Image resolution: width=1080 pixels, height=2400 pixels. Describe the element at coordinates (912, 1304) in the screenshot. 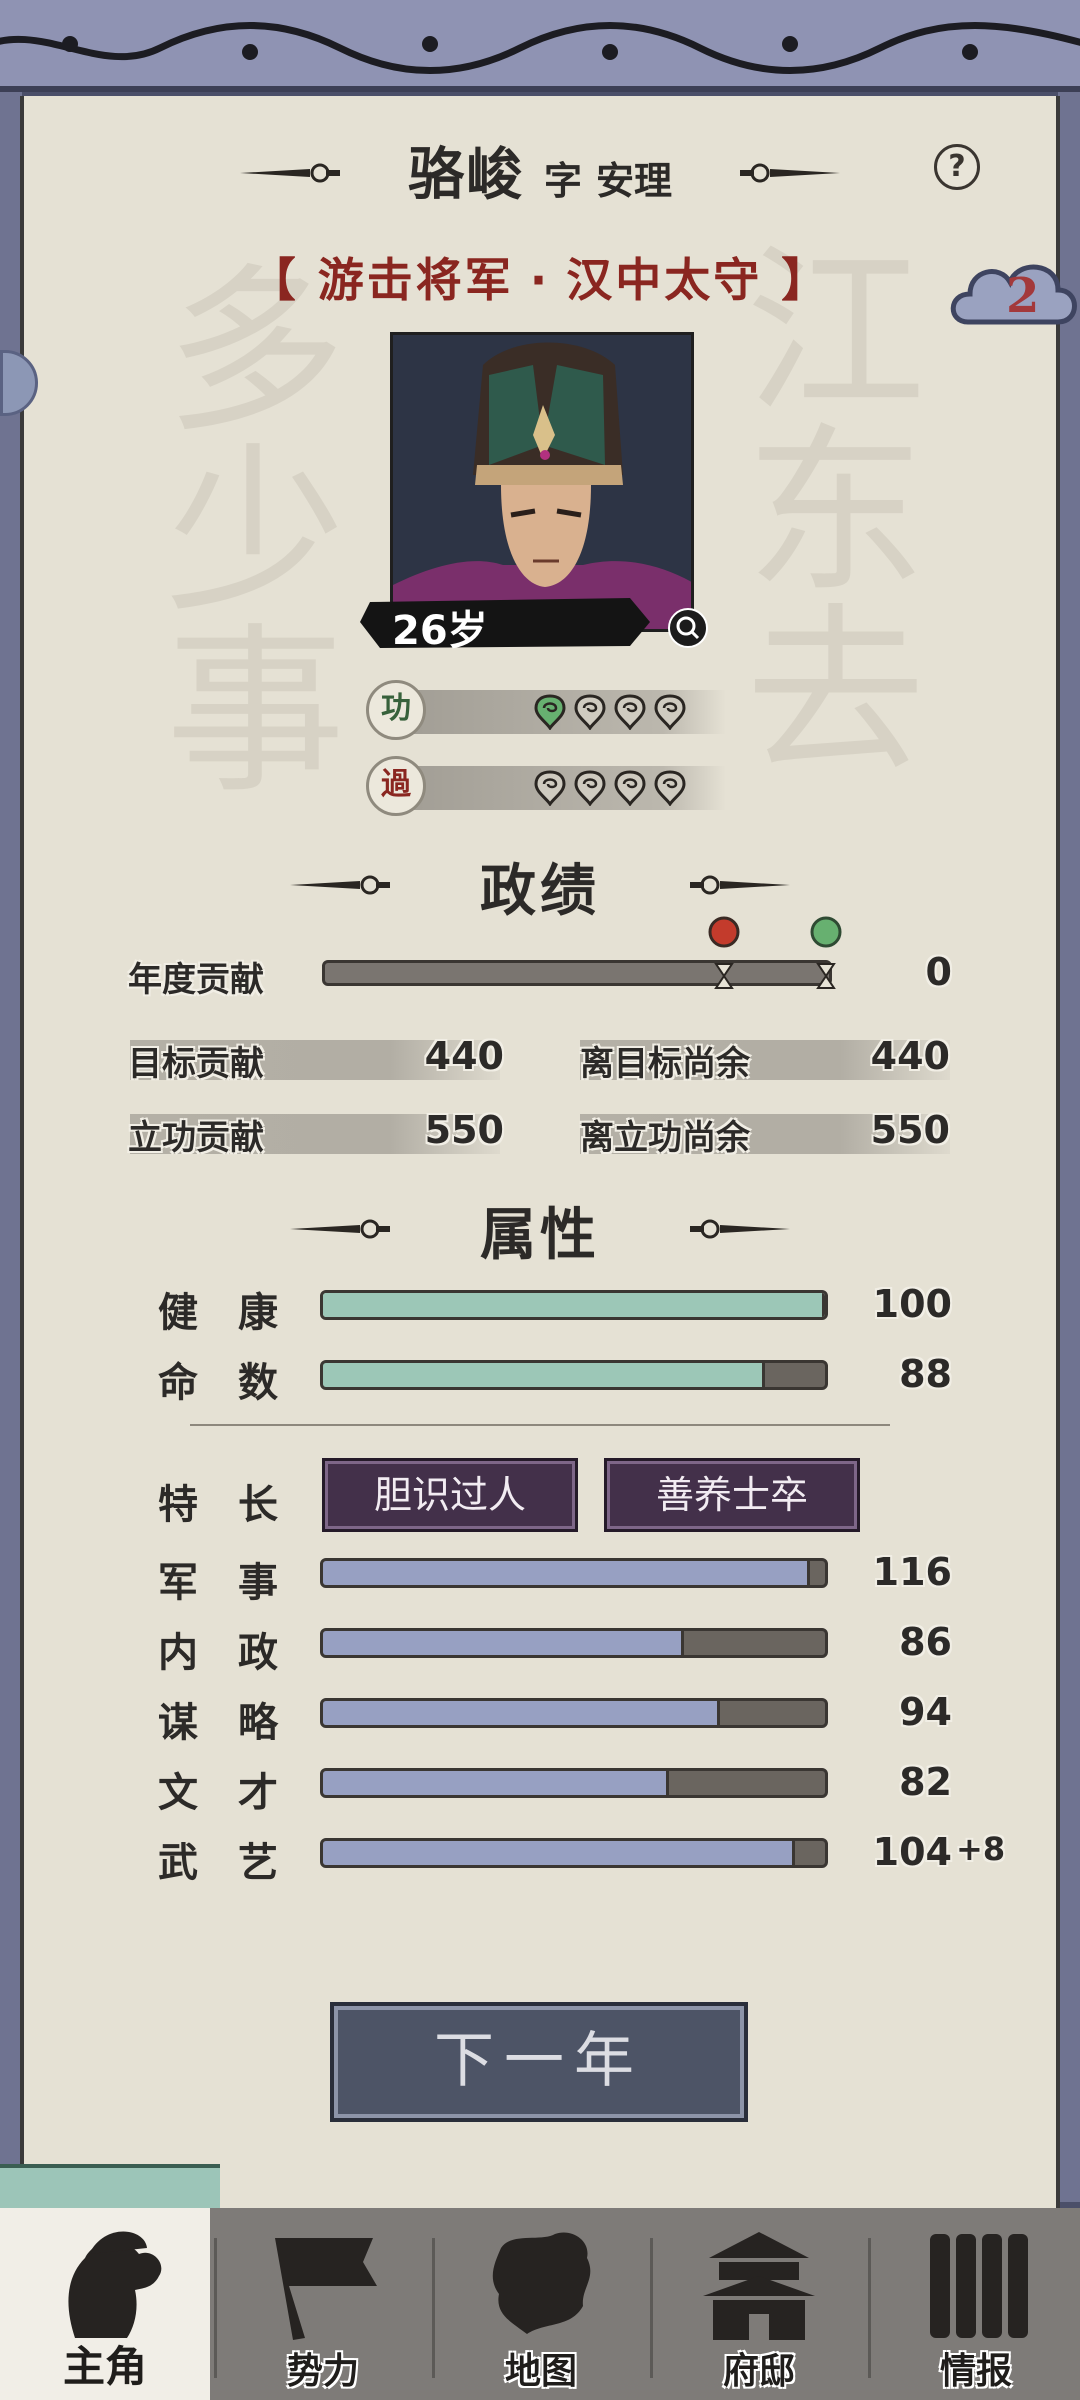

I see `health-value: 100` at that location.